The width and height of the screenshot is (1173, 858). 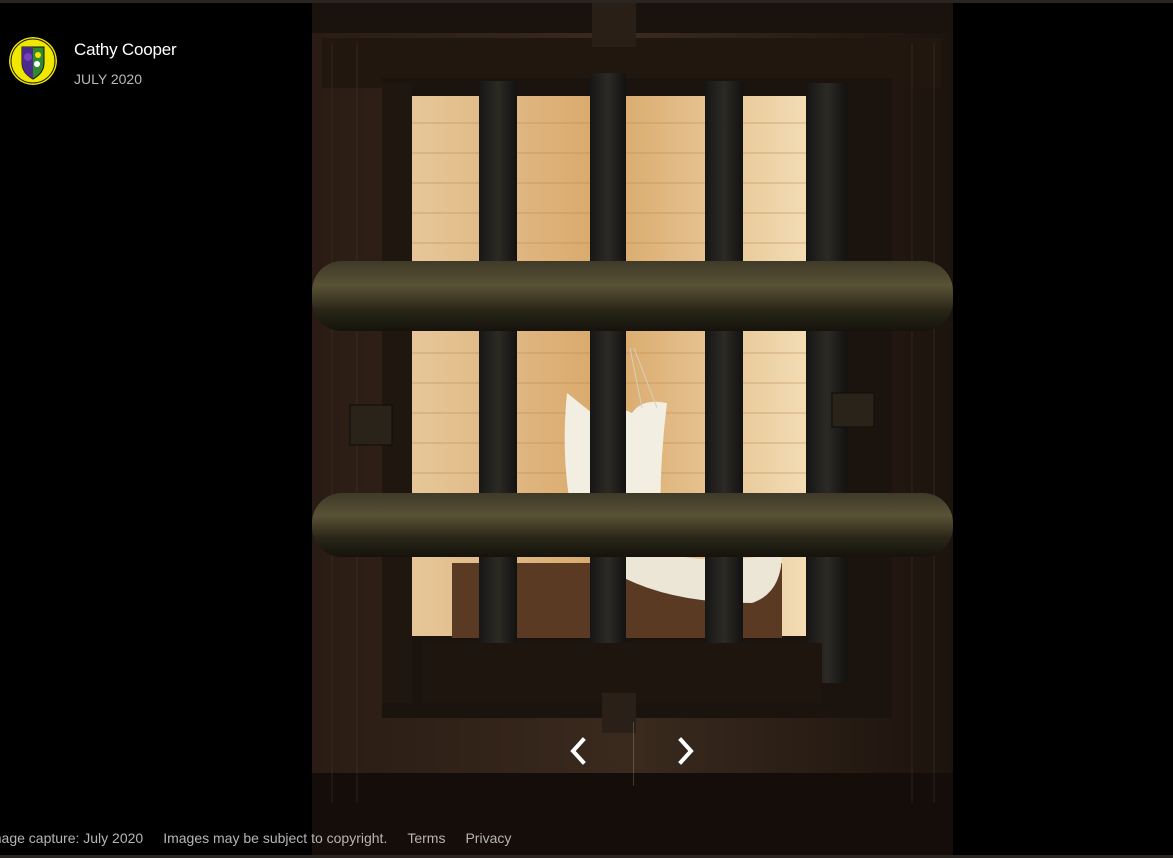 I want to click on previous-photo-button, so click(x=578, y=753).